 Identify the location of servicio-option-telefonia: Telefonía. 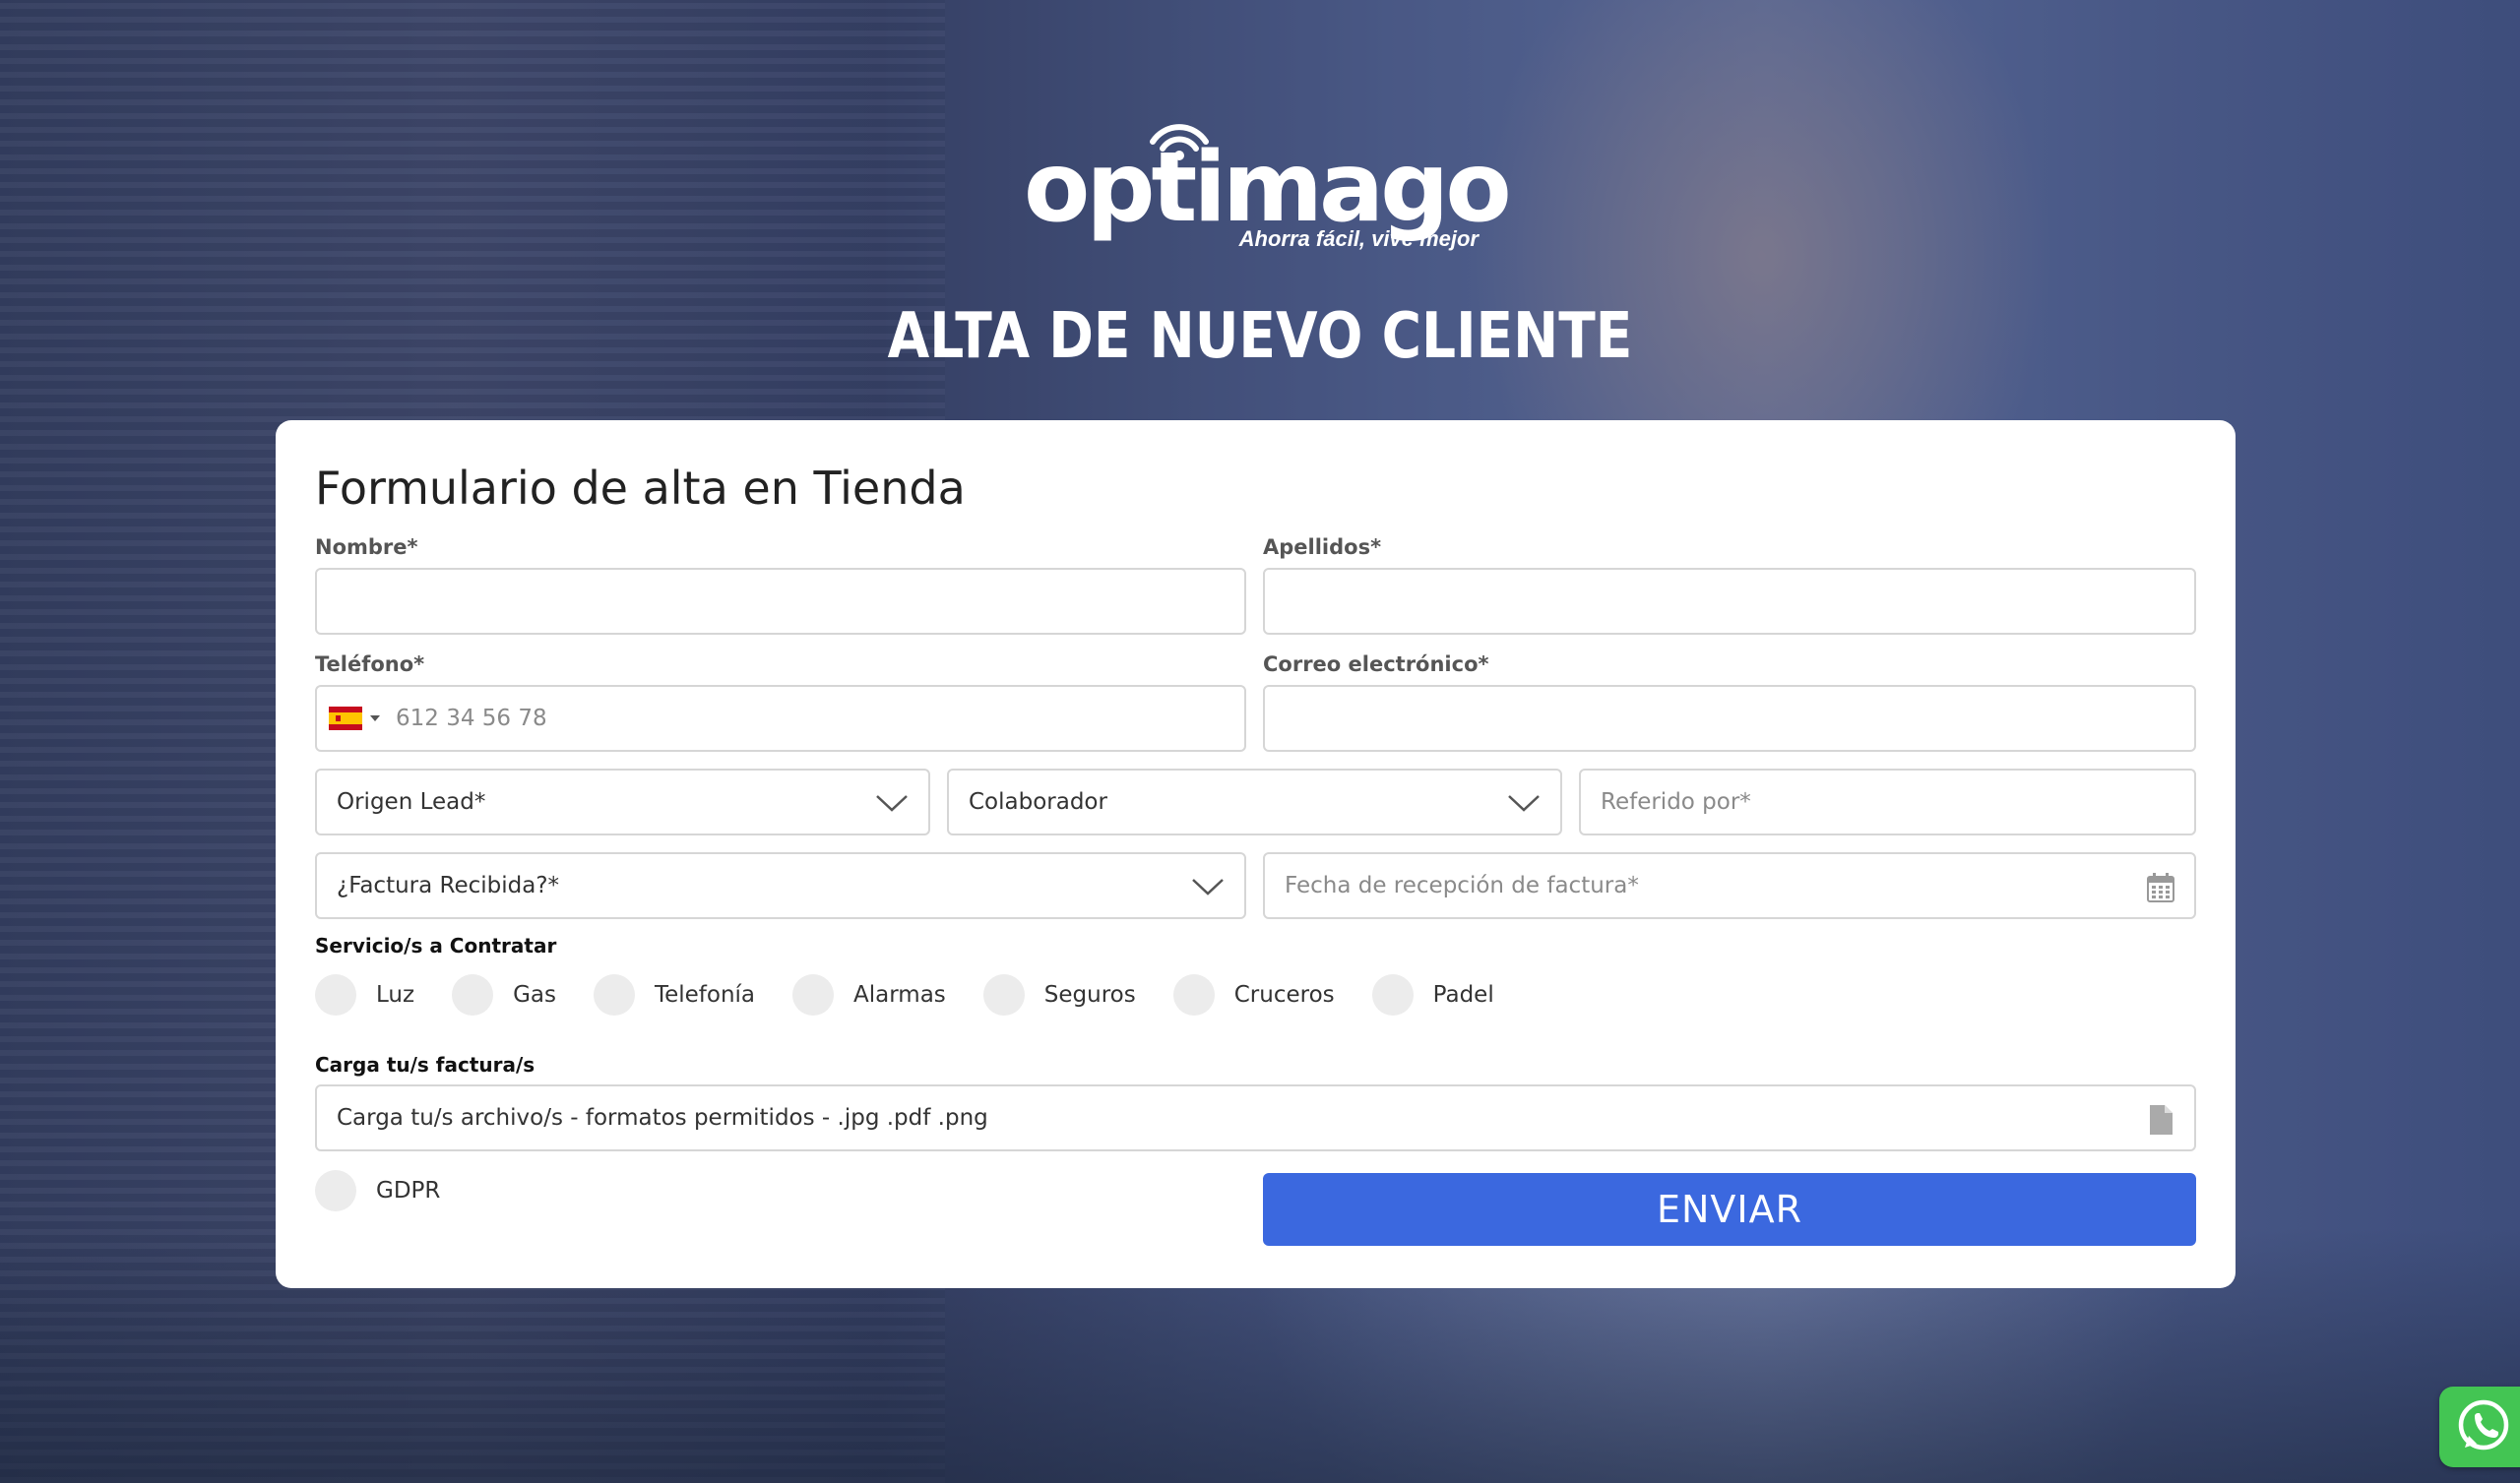
(674, 995).